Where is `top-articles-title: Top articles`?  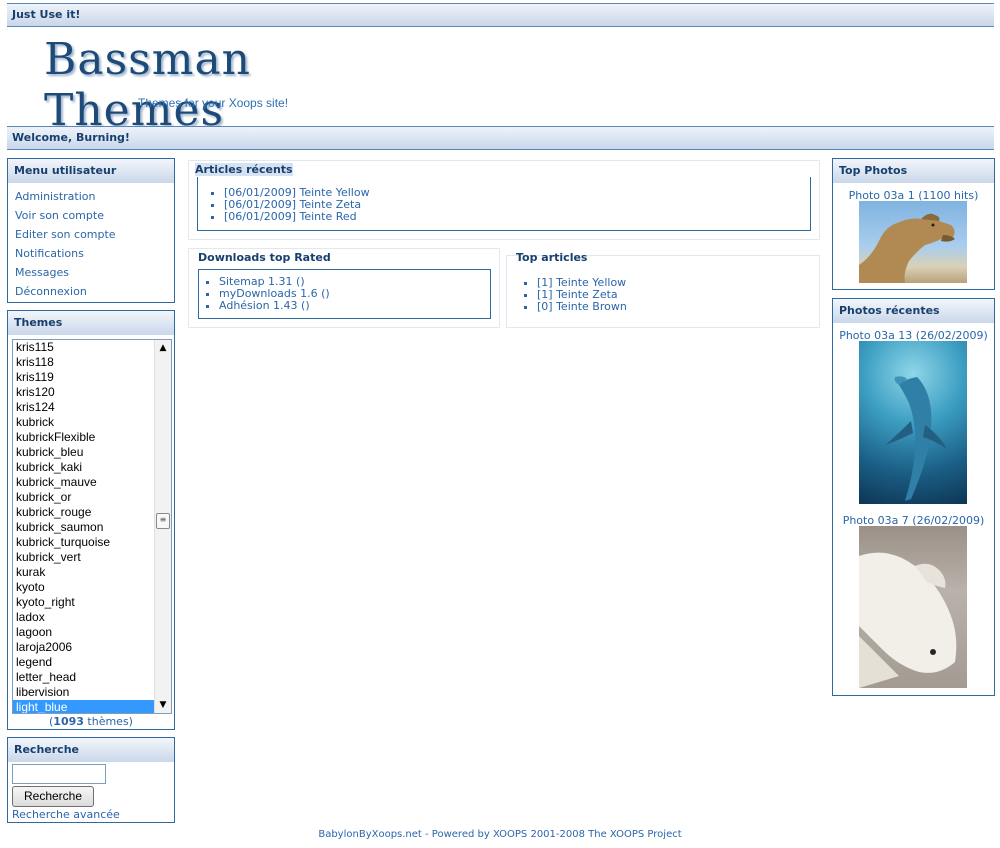 top-articles-title: Top articles is located at coordinates (552, 257).